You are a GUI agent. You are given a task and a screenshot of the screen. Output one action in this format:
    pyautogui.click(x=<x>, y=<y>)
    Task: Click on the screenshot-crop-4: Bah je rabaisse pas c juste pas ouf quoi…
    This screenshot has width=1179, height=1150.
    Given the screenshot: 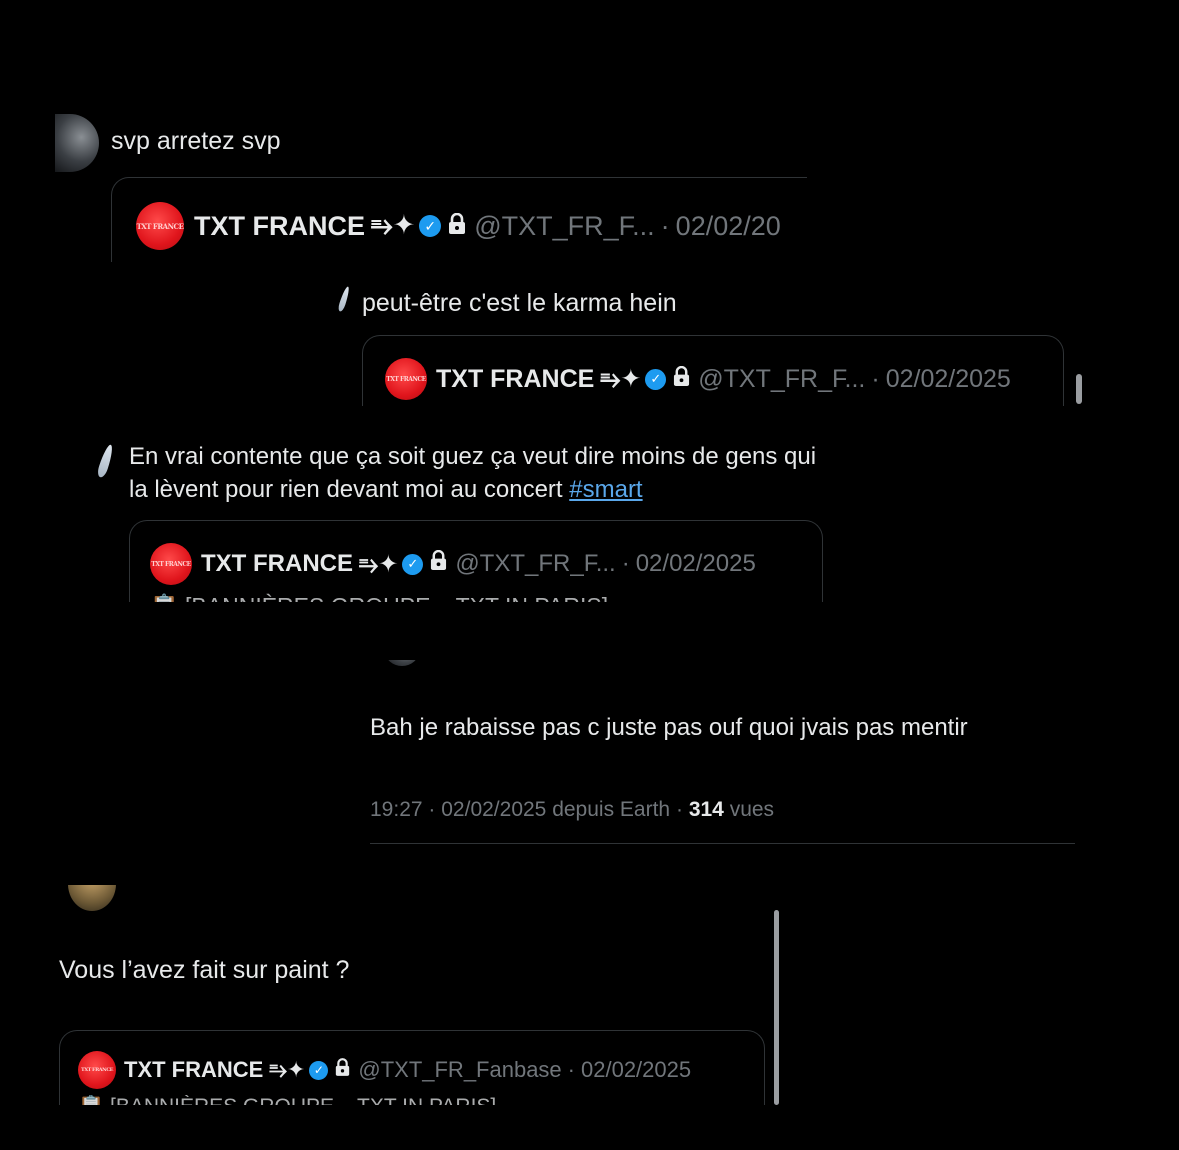 What is the action you would take?
    pyautogui.click(x=720, y=765)
    